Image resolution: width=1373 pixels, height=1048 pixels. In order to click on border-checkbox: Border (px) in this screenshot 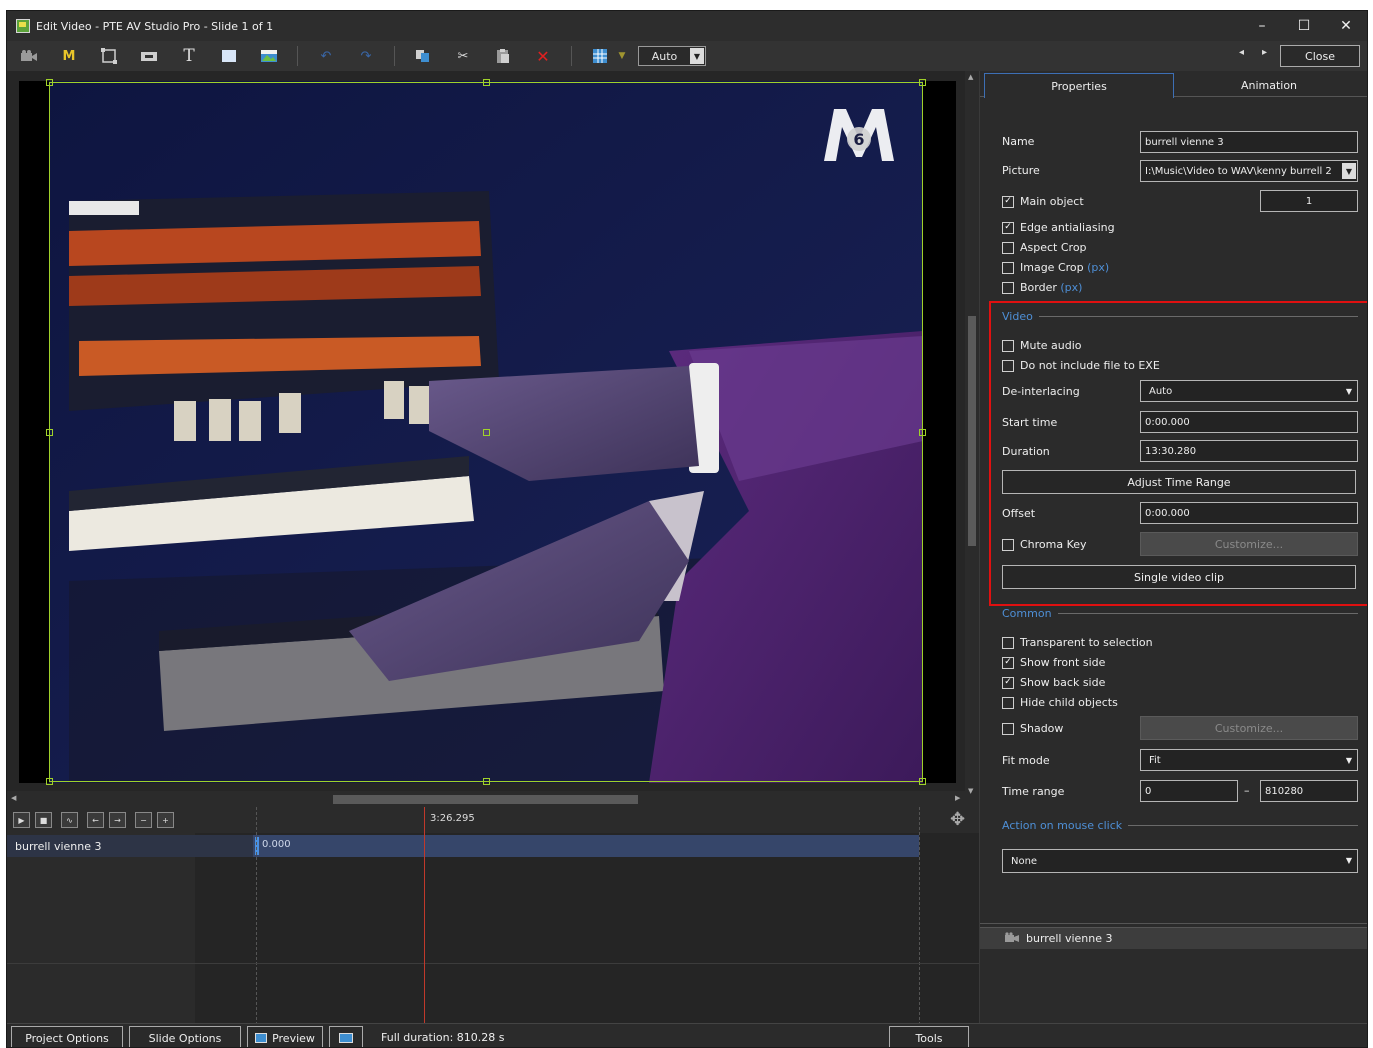, I will do `click(1042, 287)`.